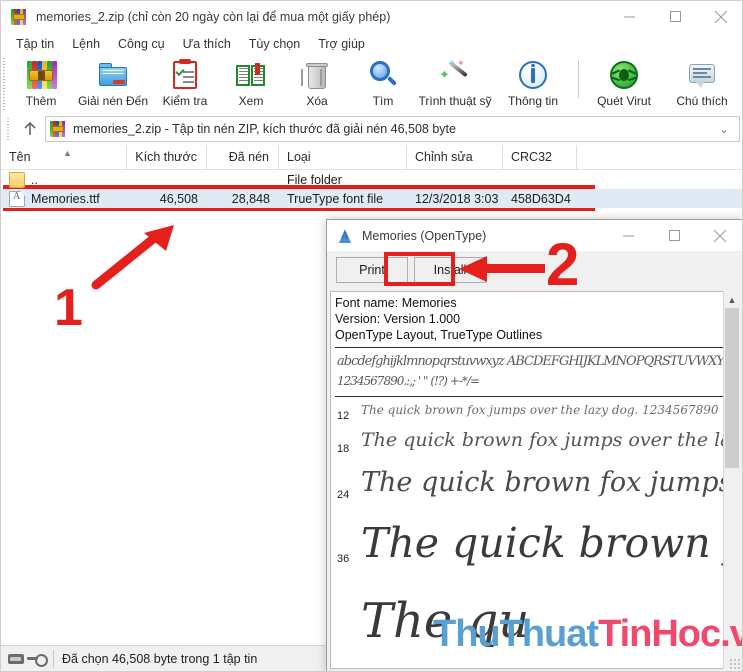 This screenshot has width=743, height=672. What do you see at coordinates (455, 74) in the screenshot?
I see `wizard-wand-icon: ✦ ✦ ✦` at bounding box center [455, 74].